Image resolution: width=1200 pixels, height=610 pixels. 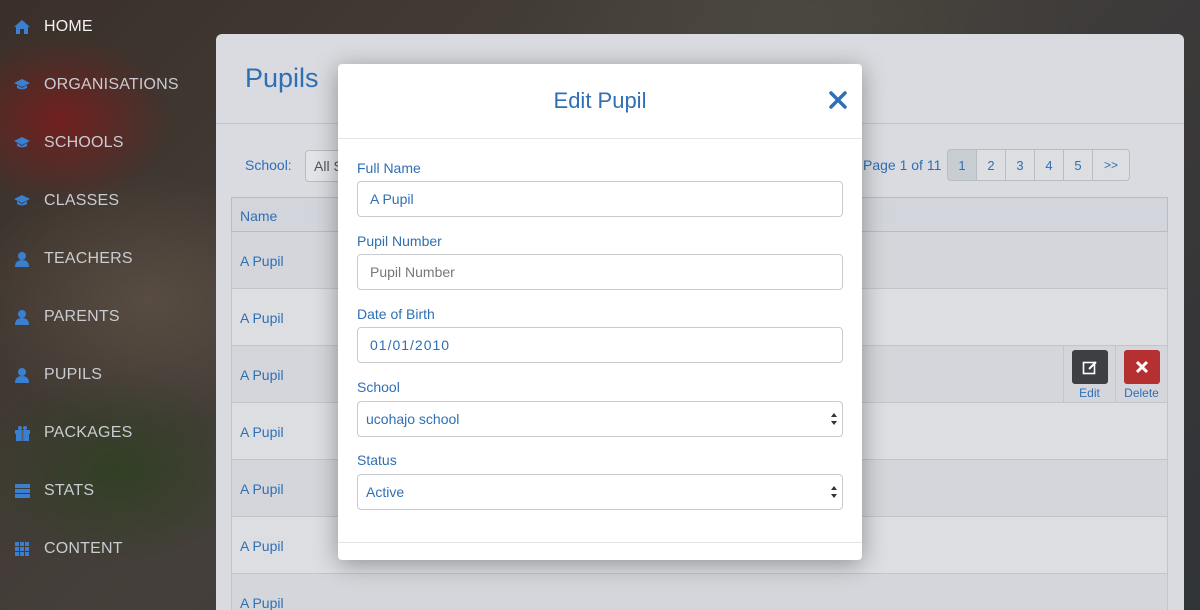 I want to click on sidebar-item-stats: STATS, so click(x=108, y=491).